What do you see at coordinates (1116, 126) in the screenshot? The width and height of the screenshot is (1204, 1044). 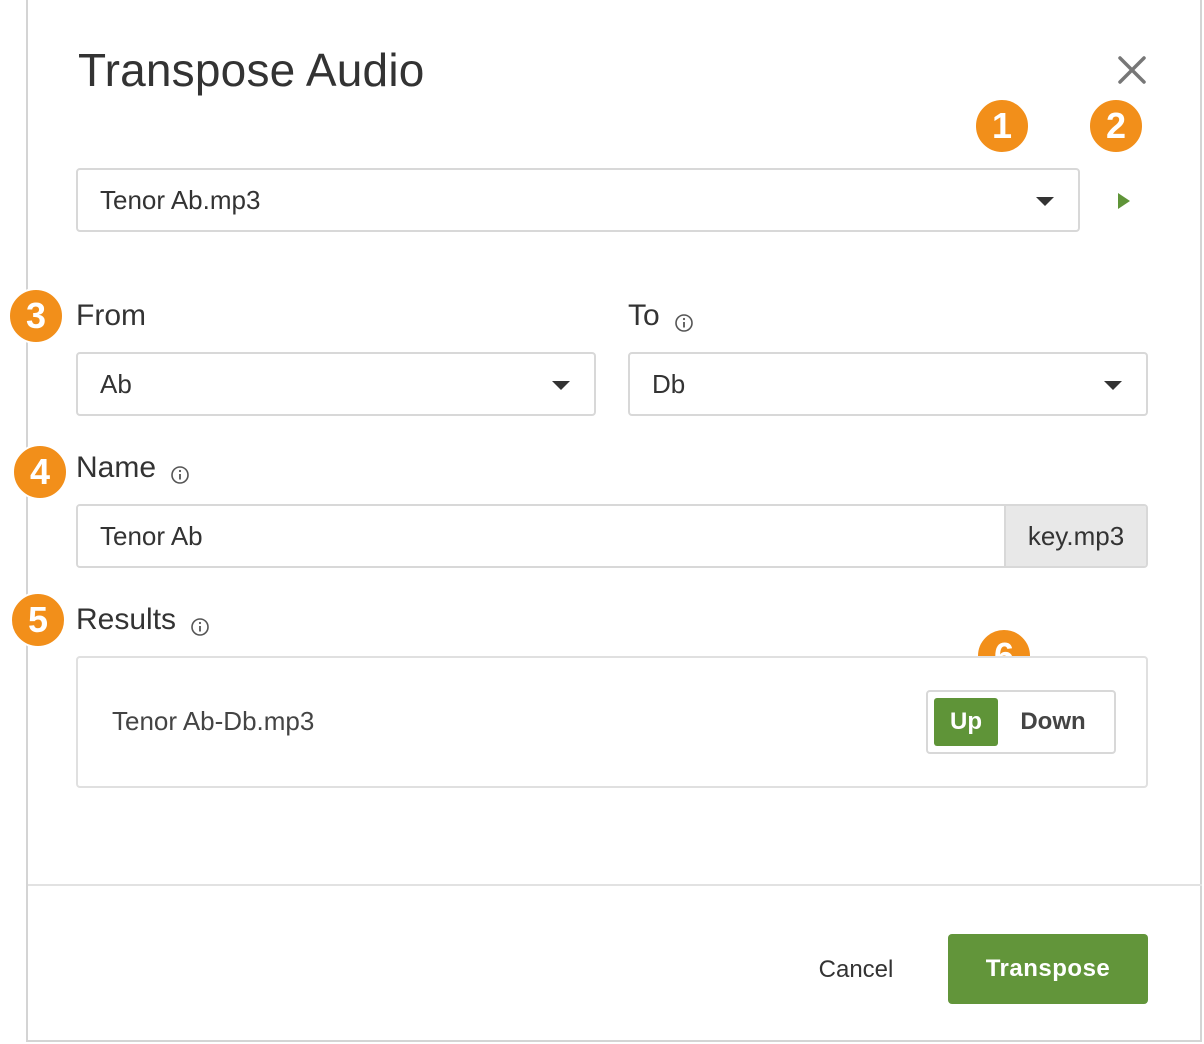 I see `annotation-badge-2: 2` at bounding box center [1116, 126].